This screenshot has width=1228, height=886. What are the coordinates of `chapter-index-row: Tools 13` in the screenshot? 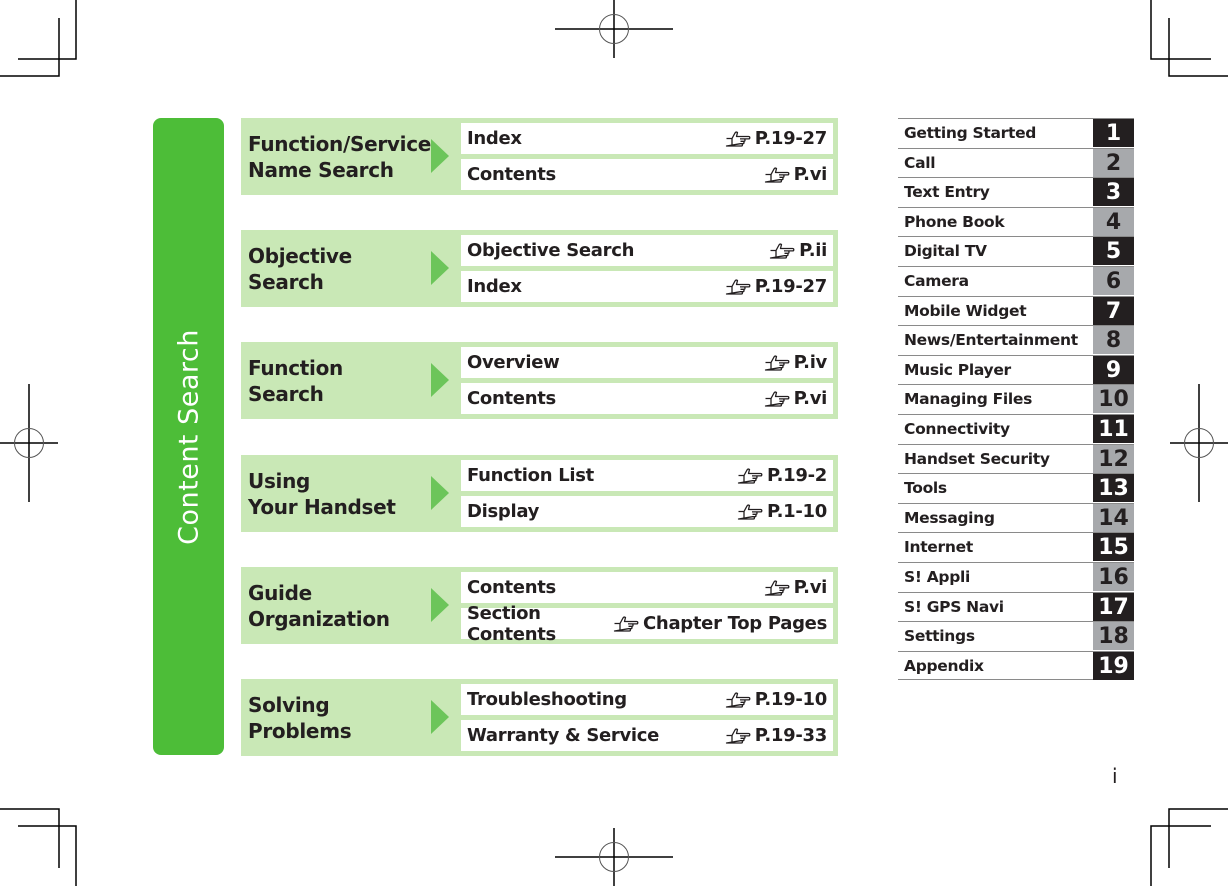 It's located at (1016, 488).